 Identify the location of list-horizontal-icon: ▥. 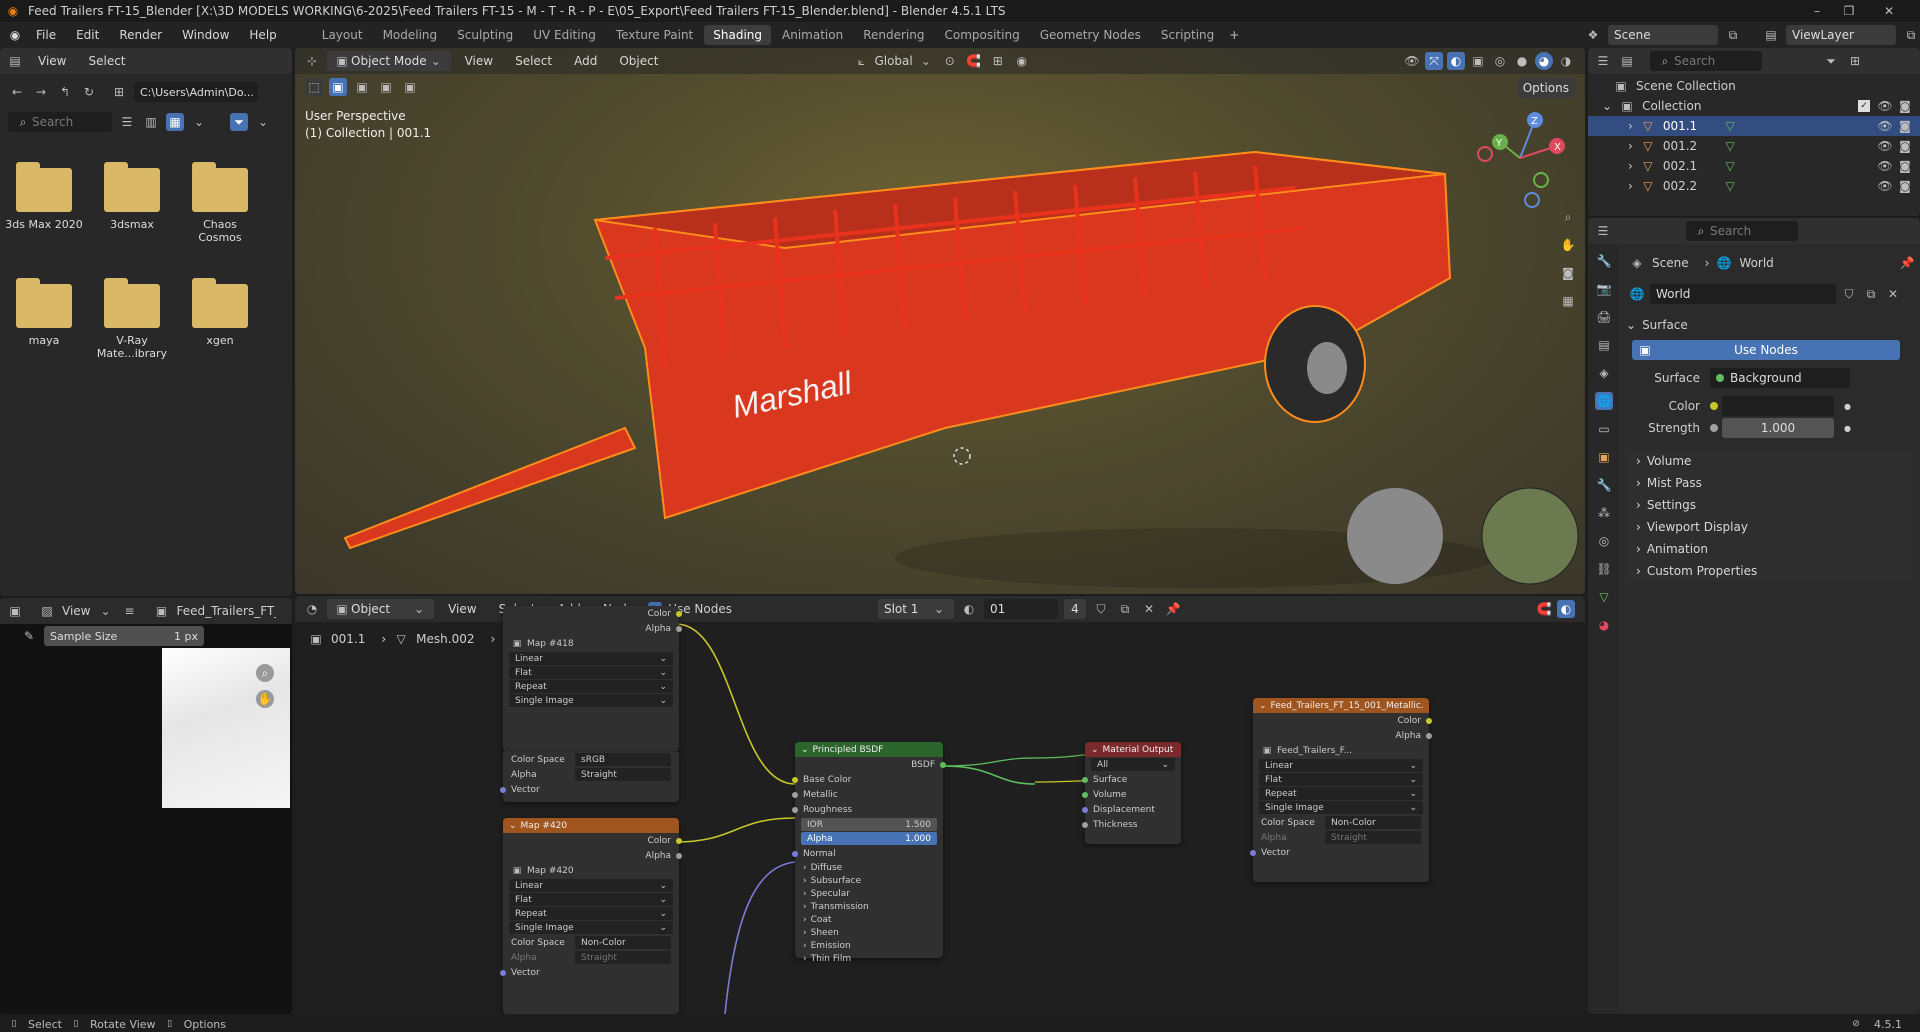
(151, 122).